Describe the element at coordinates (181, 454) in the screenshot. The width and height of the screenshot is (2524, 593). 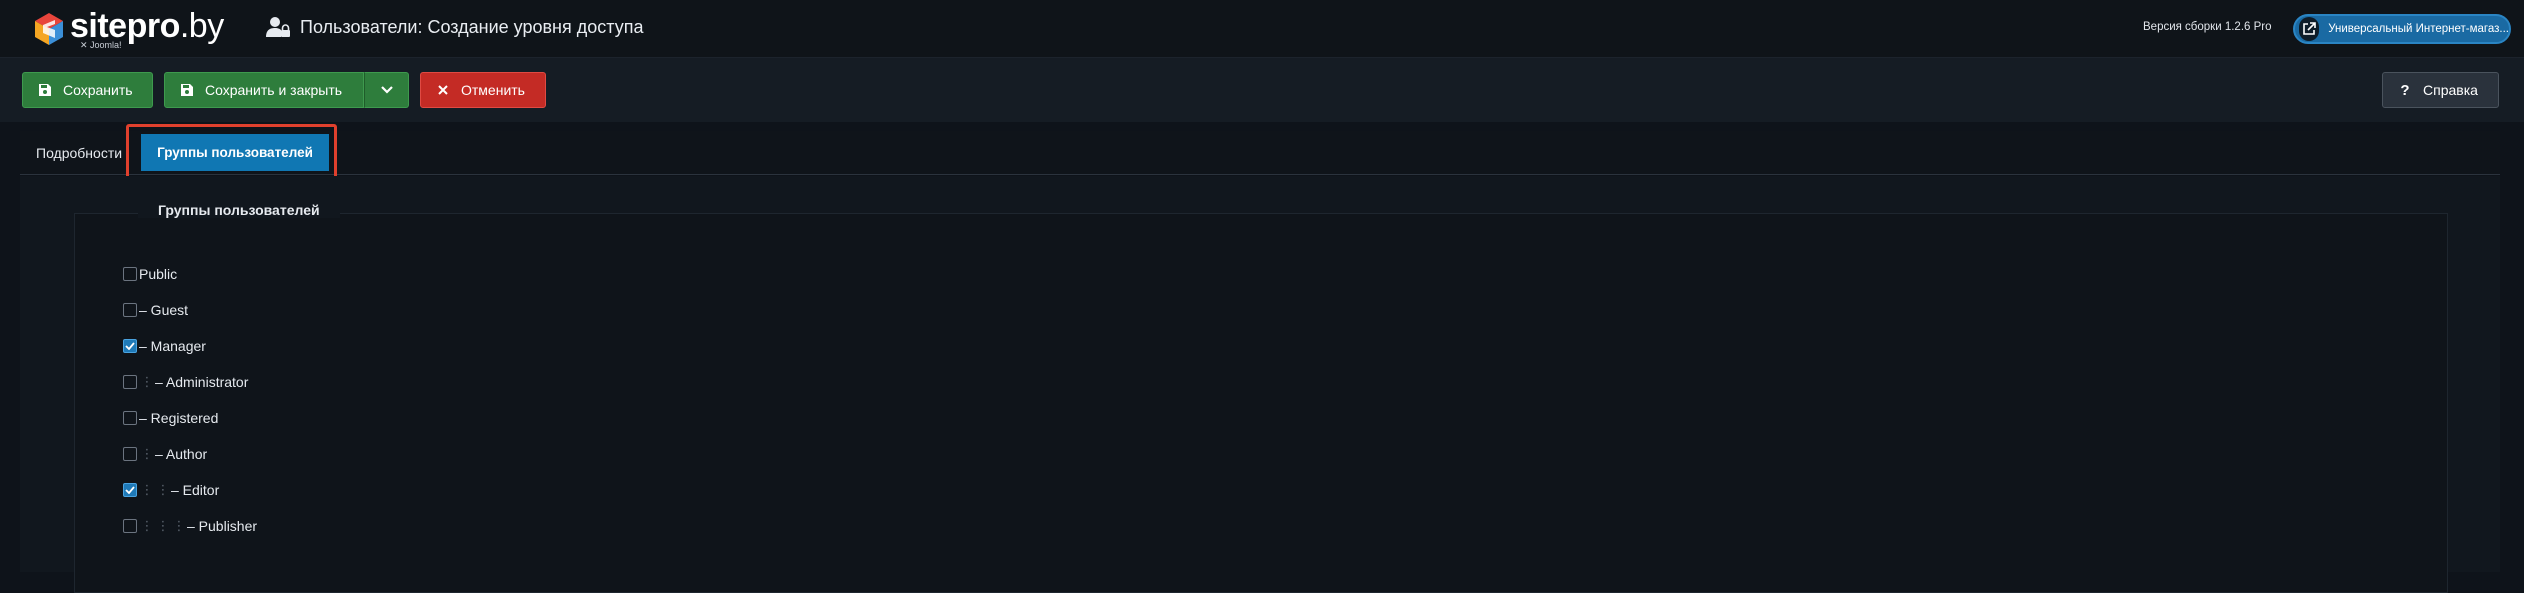
I see `group-label: – Author` at that location.